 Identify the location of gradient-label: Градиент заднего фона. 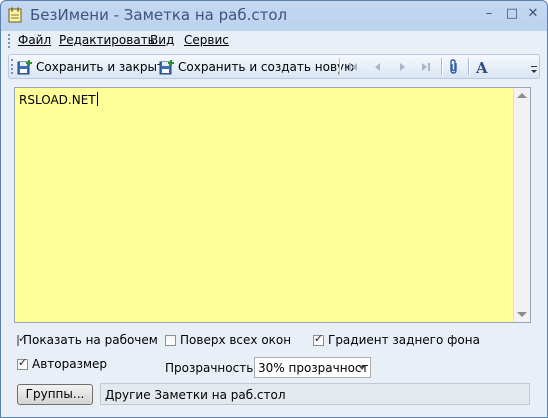
(404, 340).